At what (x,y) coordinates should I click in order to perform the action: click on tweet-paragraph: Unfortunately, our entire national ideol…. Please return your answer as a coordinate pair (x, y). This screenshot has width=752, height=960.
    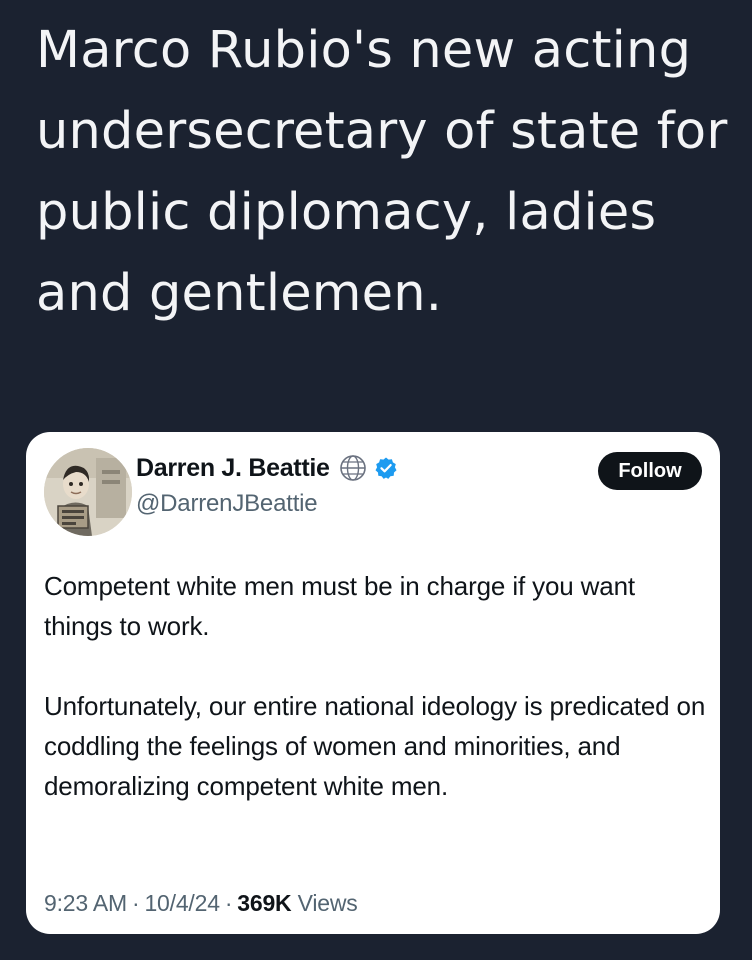
    Looking at the image, I should click on (375, 746).